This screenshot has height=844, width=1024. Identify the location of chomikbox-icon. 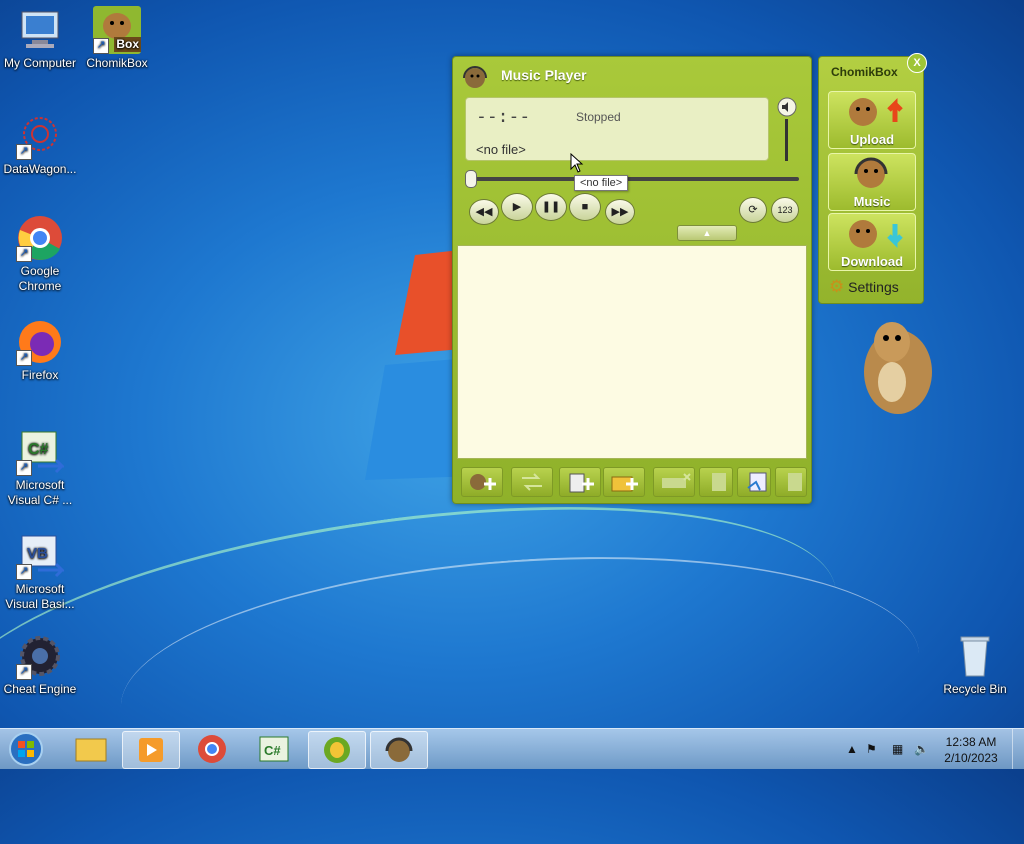
(337, 750).